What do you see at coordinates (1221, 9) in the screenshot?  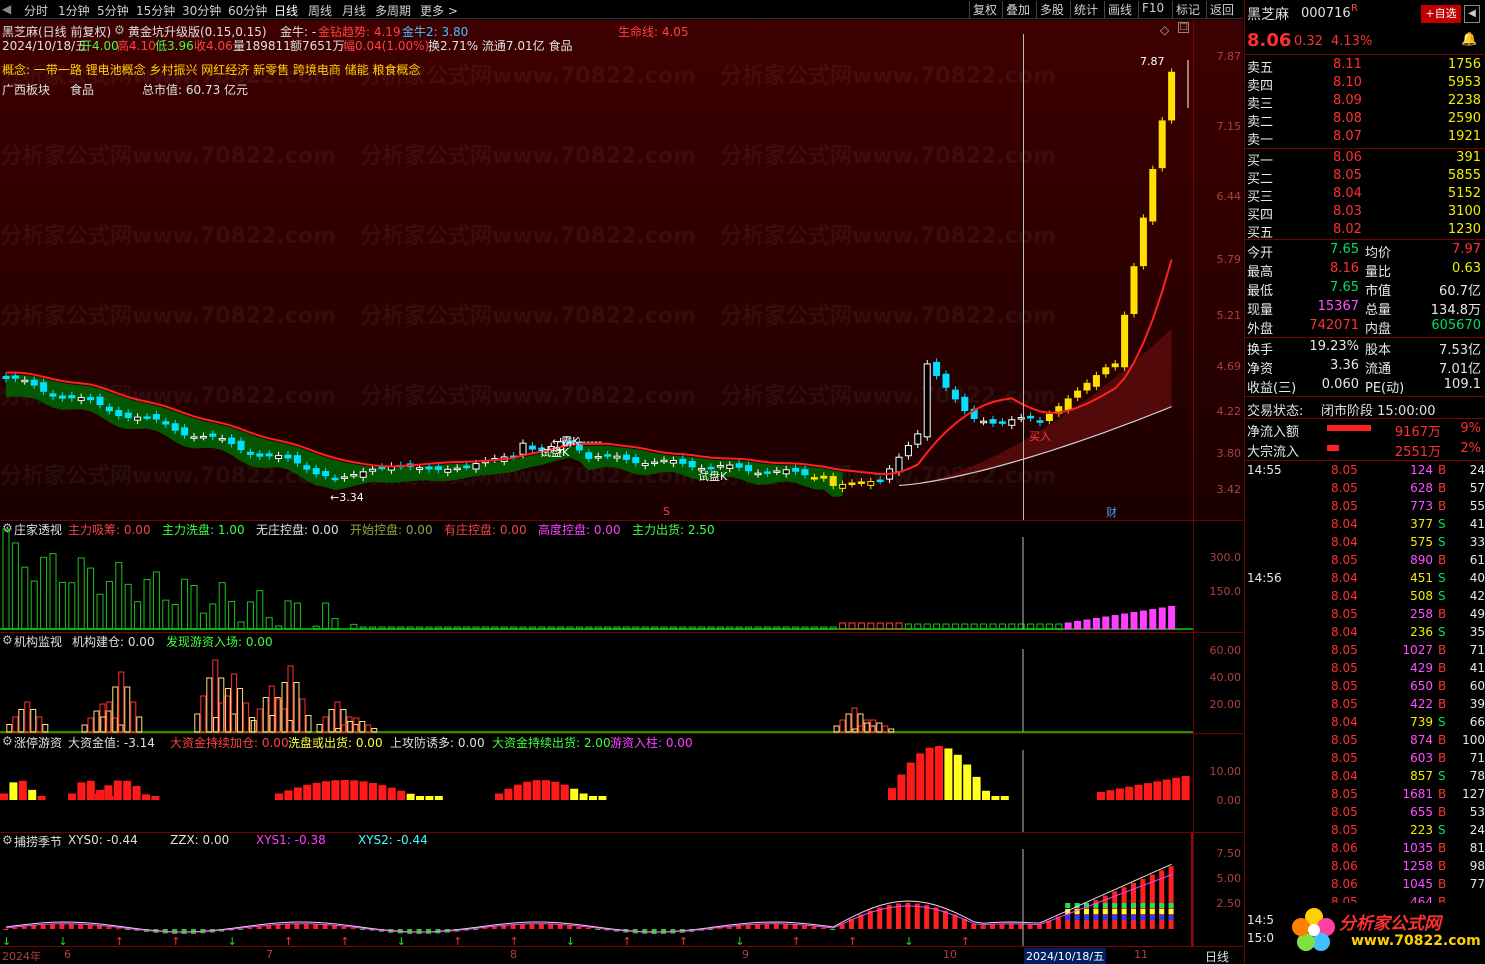 I see `back-button: 返回` at bounding box center [1221, 9].